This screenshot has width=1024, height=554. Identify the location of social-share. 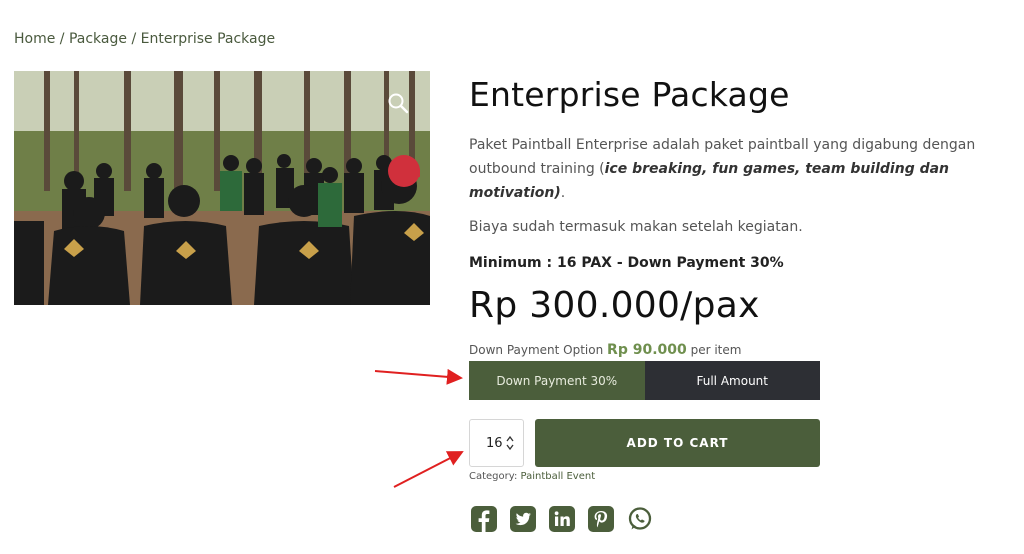
(562, 519).